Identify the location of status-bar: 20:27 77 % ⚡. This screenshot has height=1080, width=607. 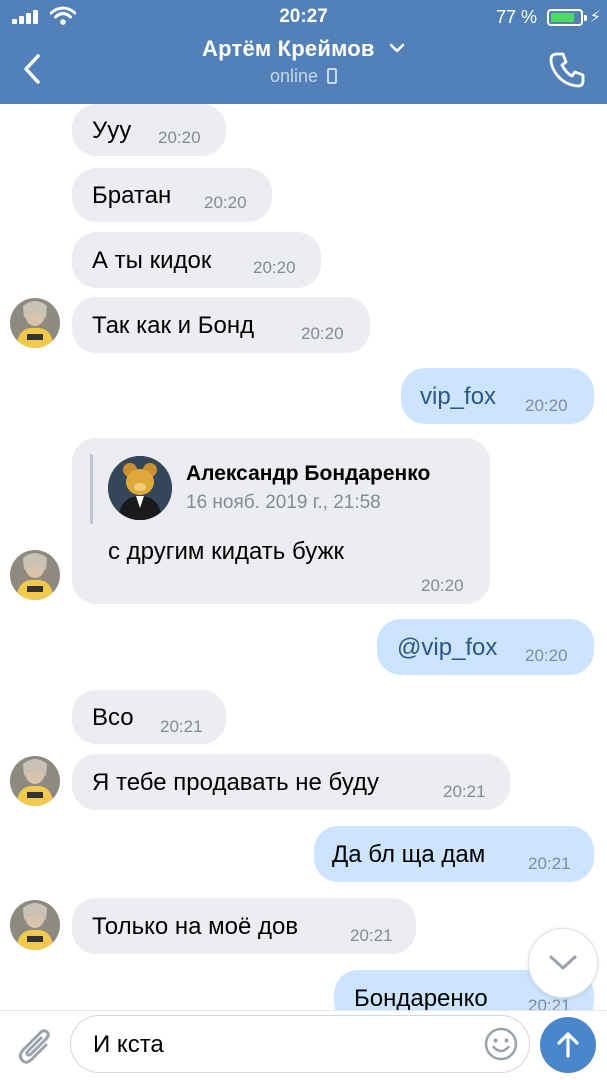
(303, 17).